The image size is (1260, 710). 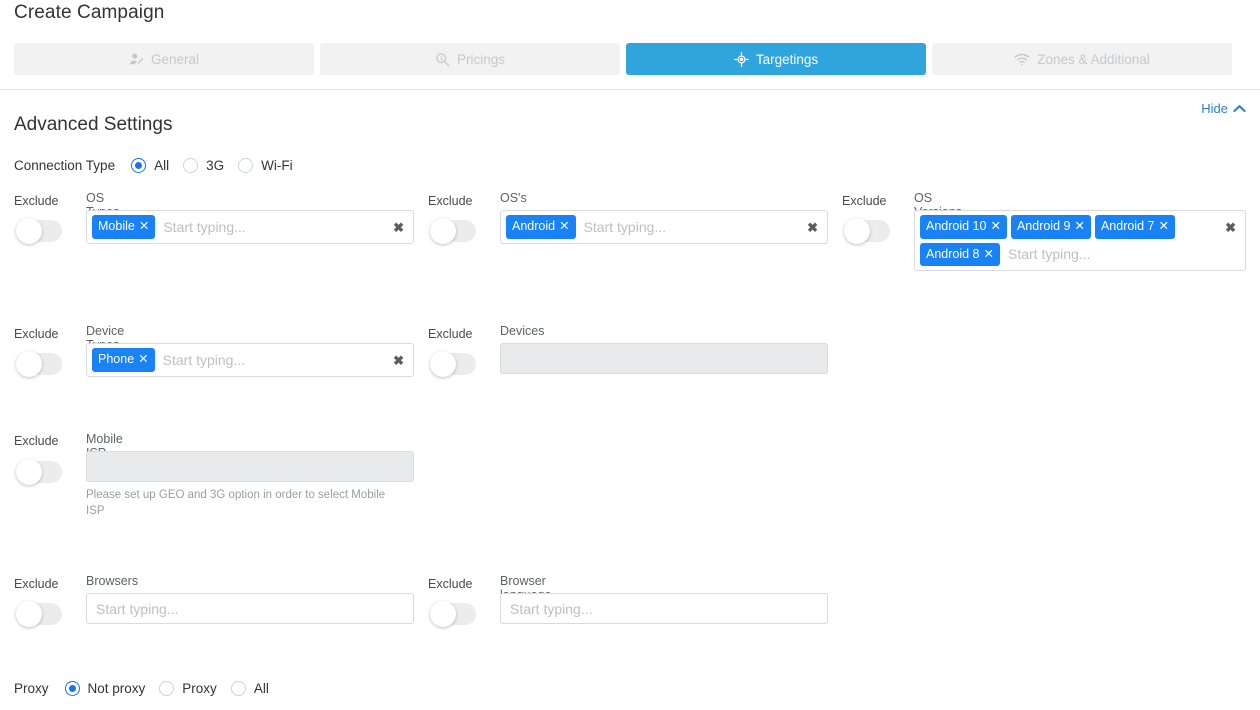 I want to click on exclude-toggle-device-types, so click(x=39, y=364).